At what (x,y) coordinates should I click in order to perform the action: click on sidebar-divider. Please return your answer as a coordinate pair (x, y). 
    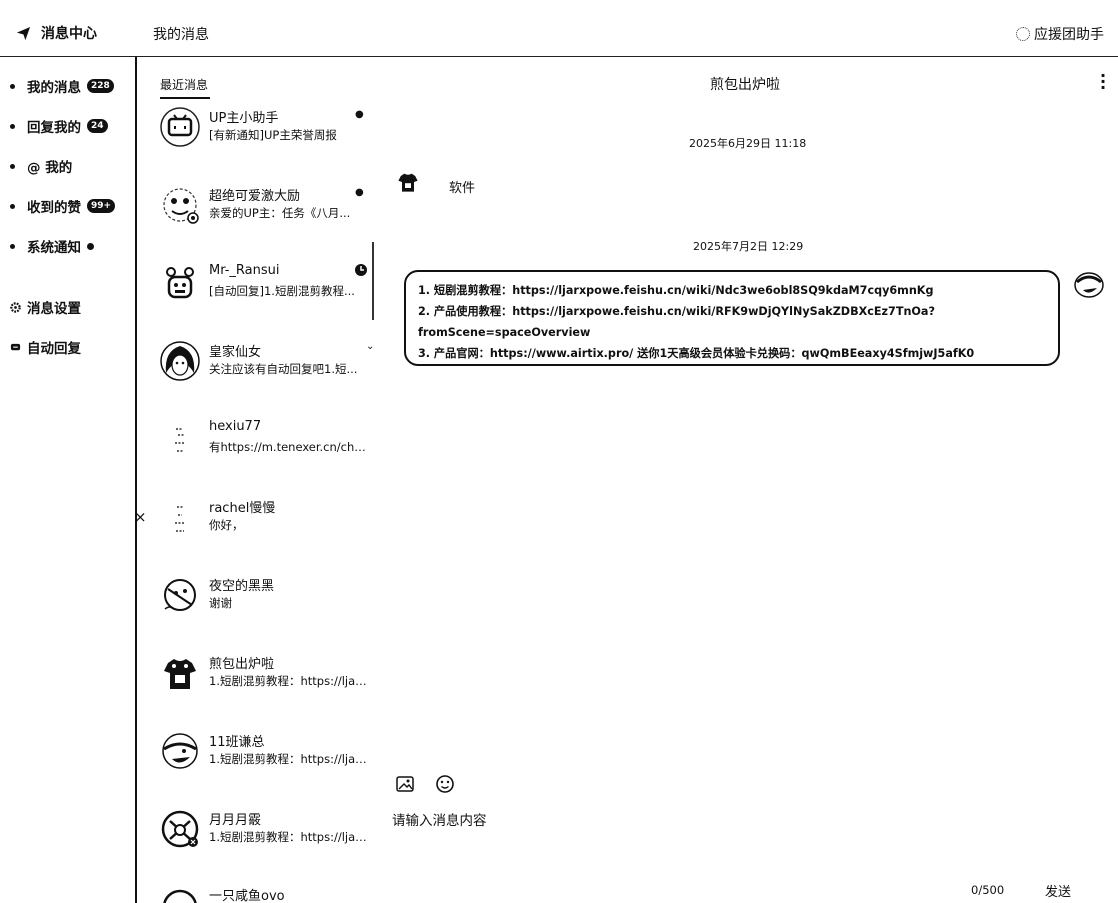
    Looking at the image, I should click on (136, 480).